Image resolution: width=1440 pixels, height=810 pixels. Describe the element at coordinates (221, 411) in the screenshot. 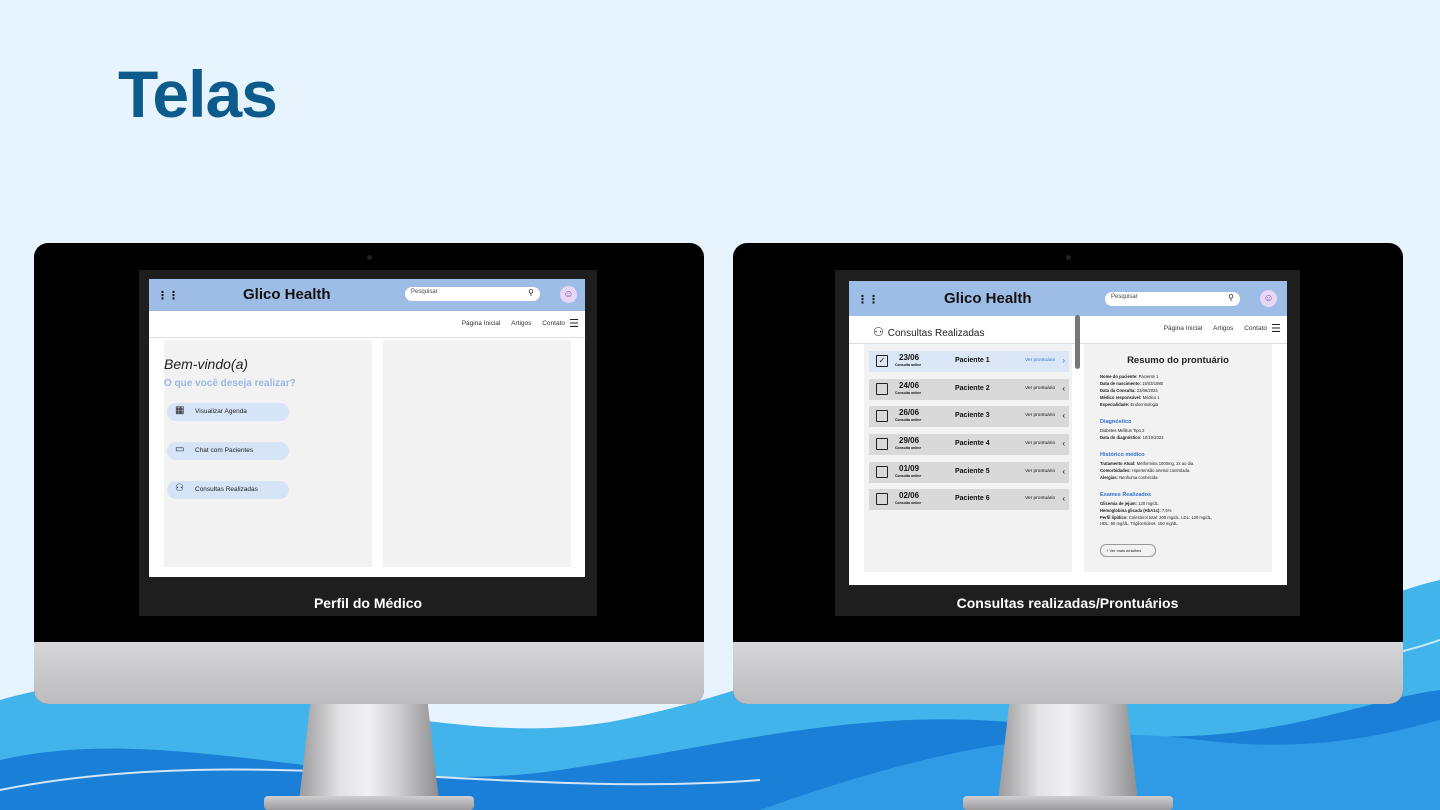

I see `view-schedule-label: Visualizar Agenda` at that location.